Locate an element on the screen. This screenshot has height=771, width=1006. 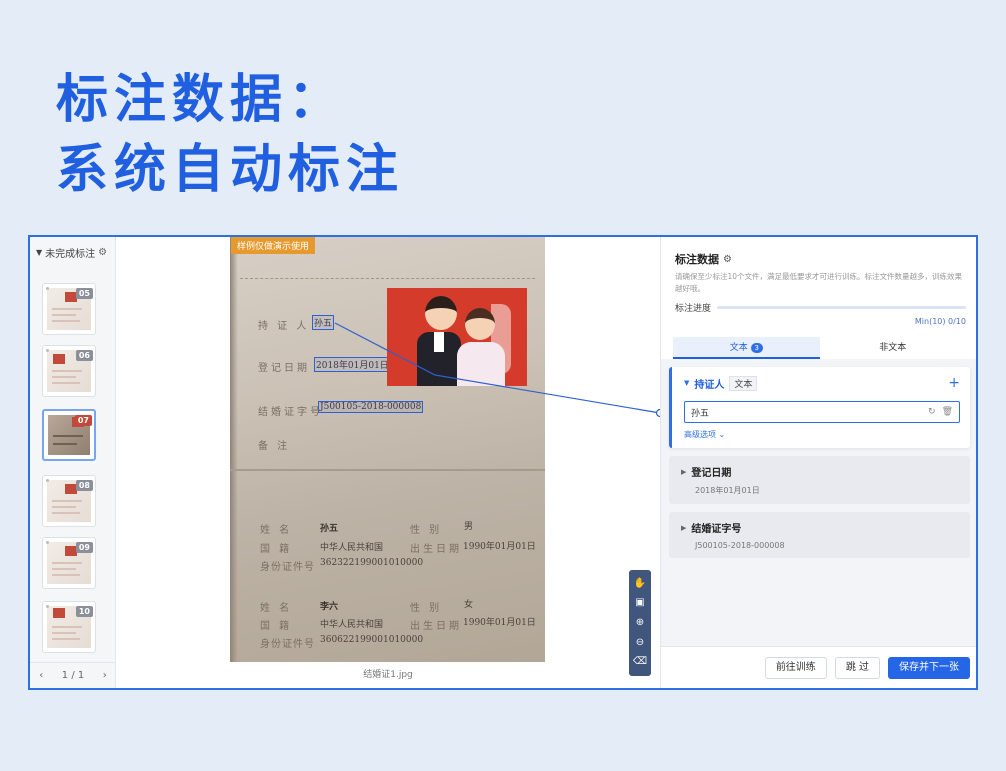
prev-page-button: ‹ is located at coordinates (41, 675).